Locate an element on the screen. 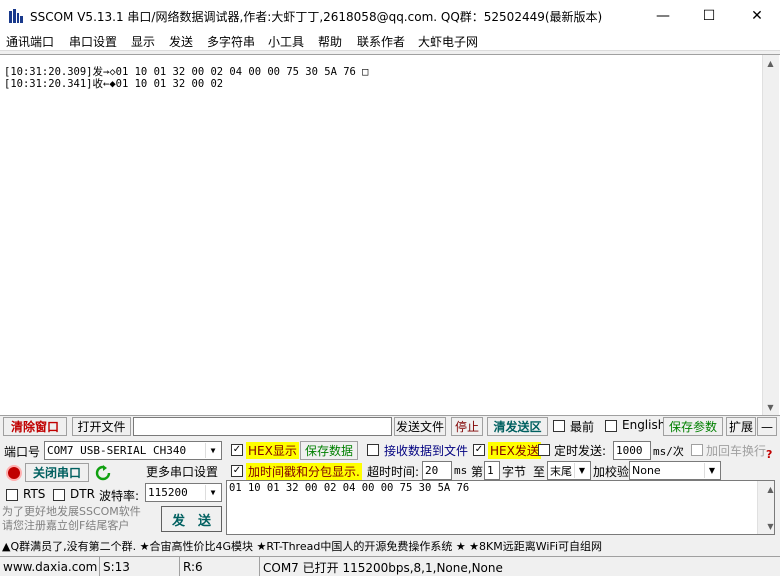 The height and width of the screenshot is (576, 780). register-note: 为了更好地发展SSCOM软件 请您注册嘉立创F结尾客户 is located at coordinates (71, 518).